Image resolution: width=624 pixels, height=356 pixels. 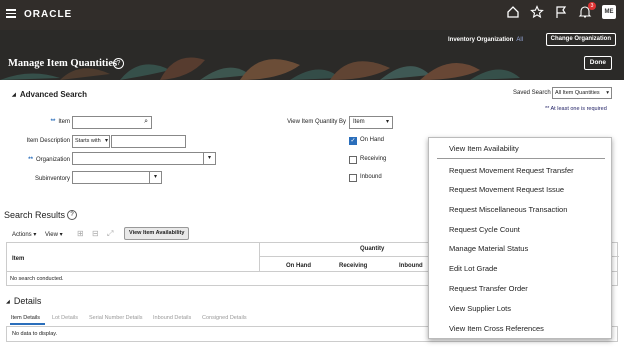 I want to click on item-description-input, so click(x=148, y=141).